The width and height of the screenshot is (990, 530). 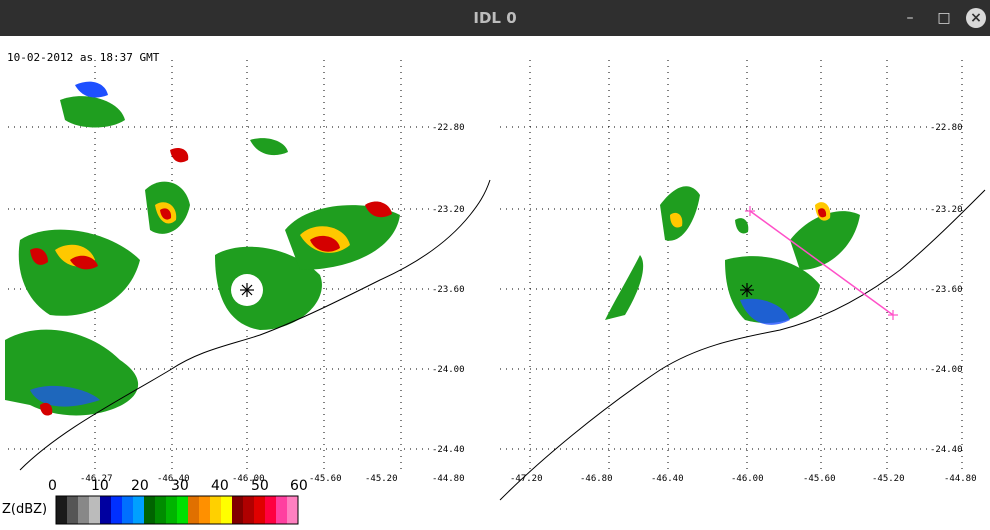 What do you see at coordinates (299, 486) in the screenshot?
I see `colorbar-tick: 60` at bounding box center [299, 486].